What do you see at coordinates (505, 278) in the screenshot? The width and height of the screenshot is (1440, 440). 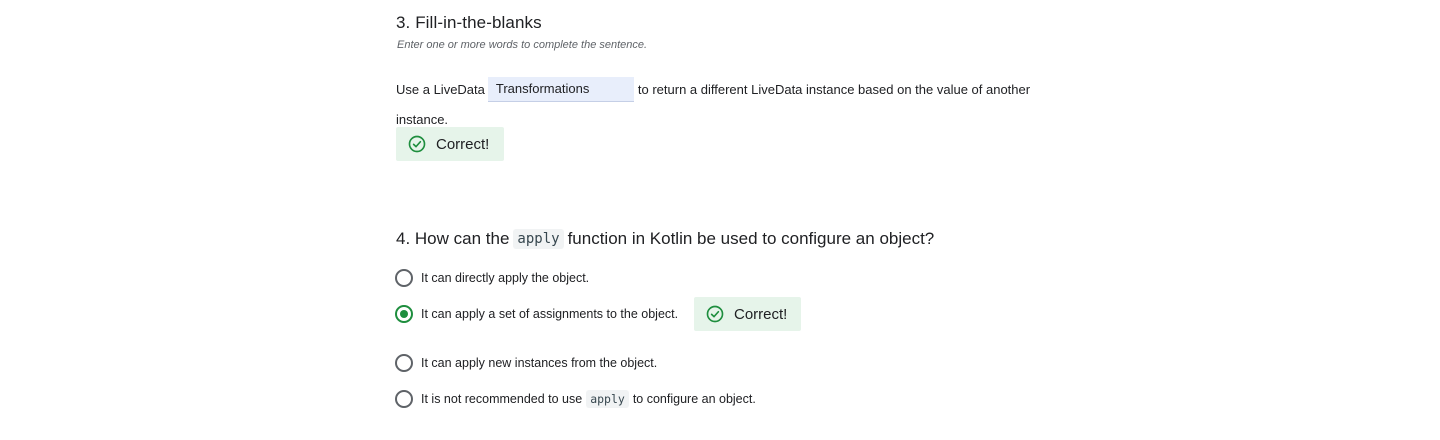 I see `option-label: It can directly apply the object.` at bounding box center [505, 278].